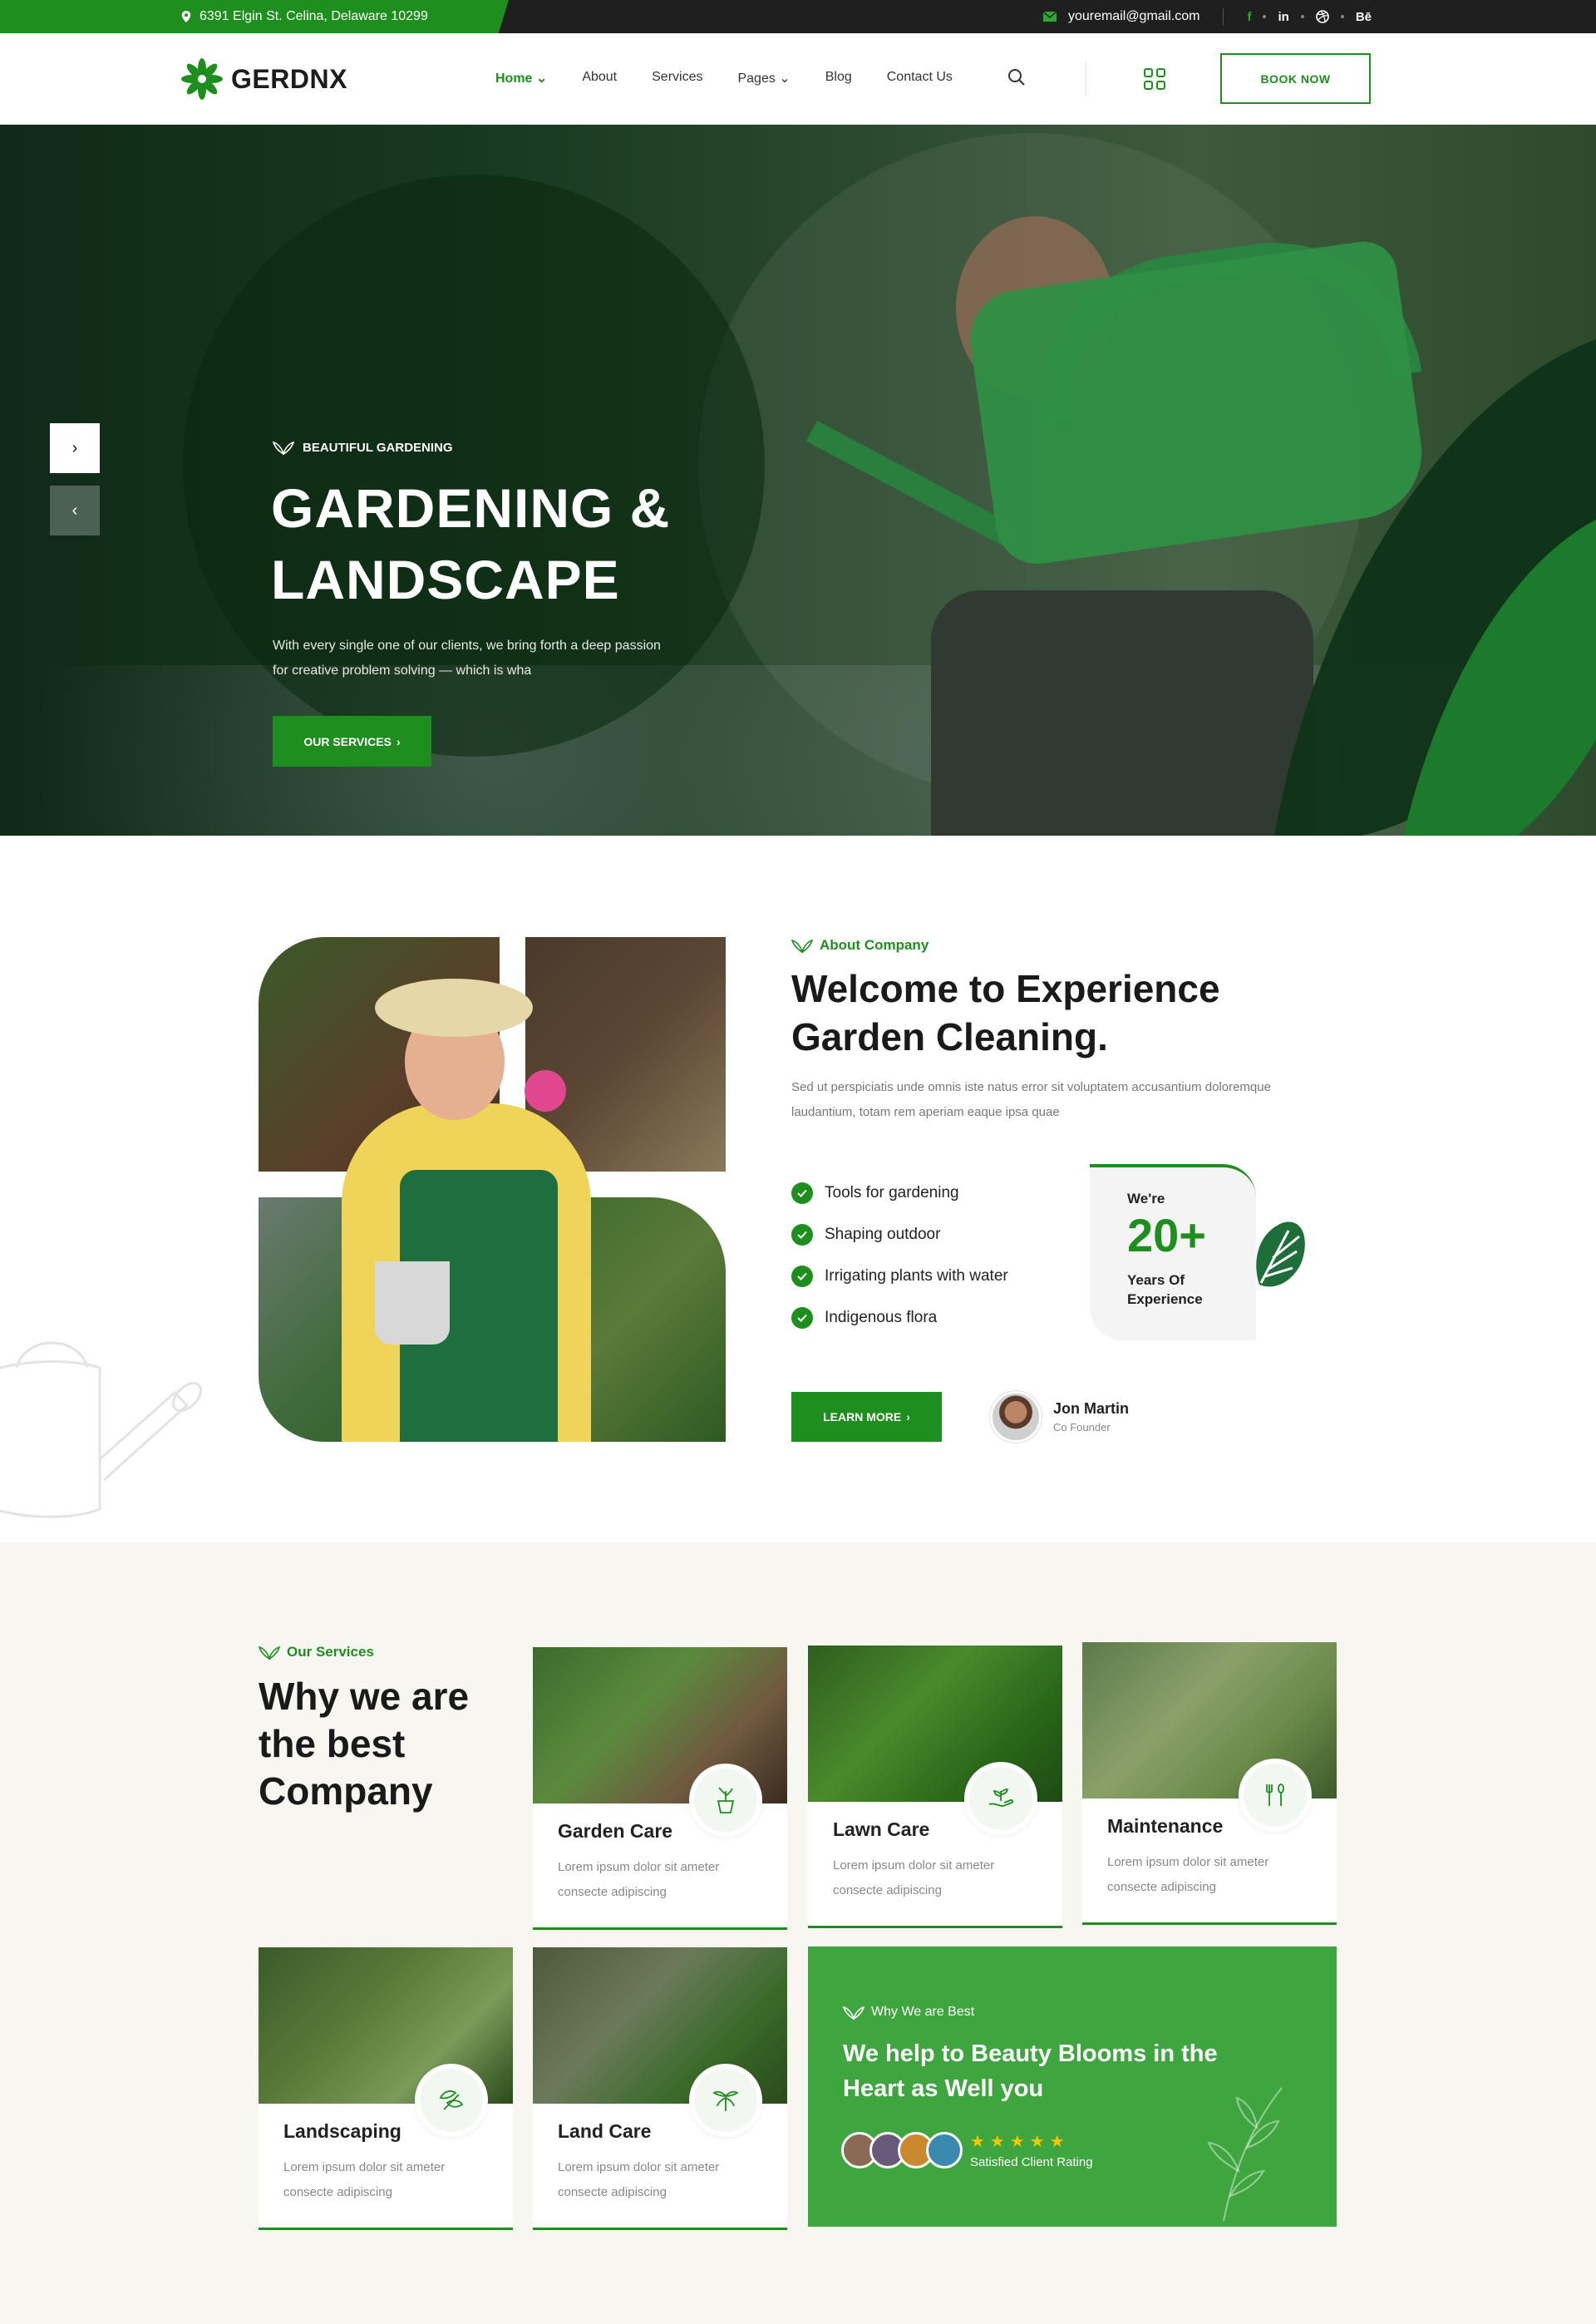 This screenshot has width=1596, height=2324. Describe the element at coordinates (1166, 1235) in the screenshot. I see `experience-number: 20+` at that location.